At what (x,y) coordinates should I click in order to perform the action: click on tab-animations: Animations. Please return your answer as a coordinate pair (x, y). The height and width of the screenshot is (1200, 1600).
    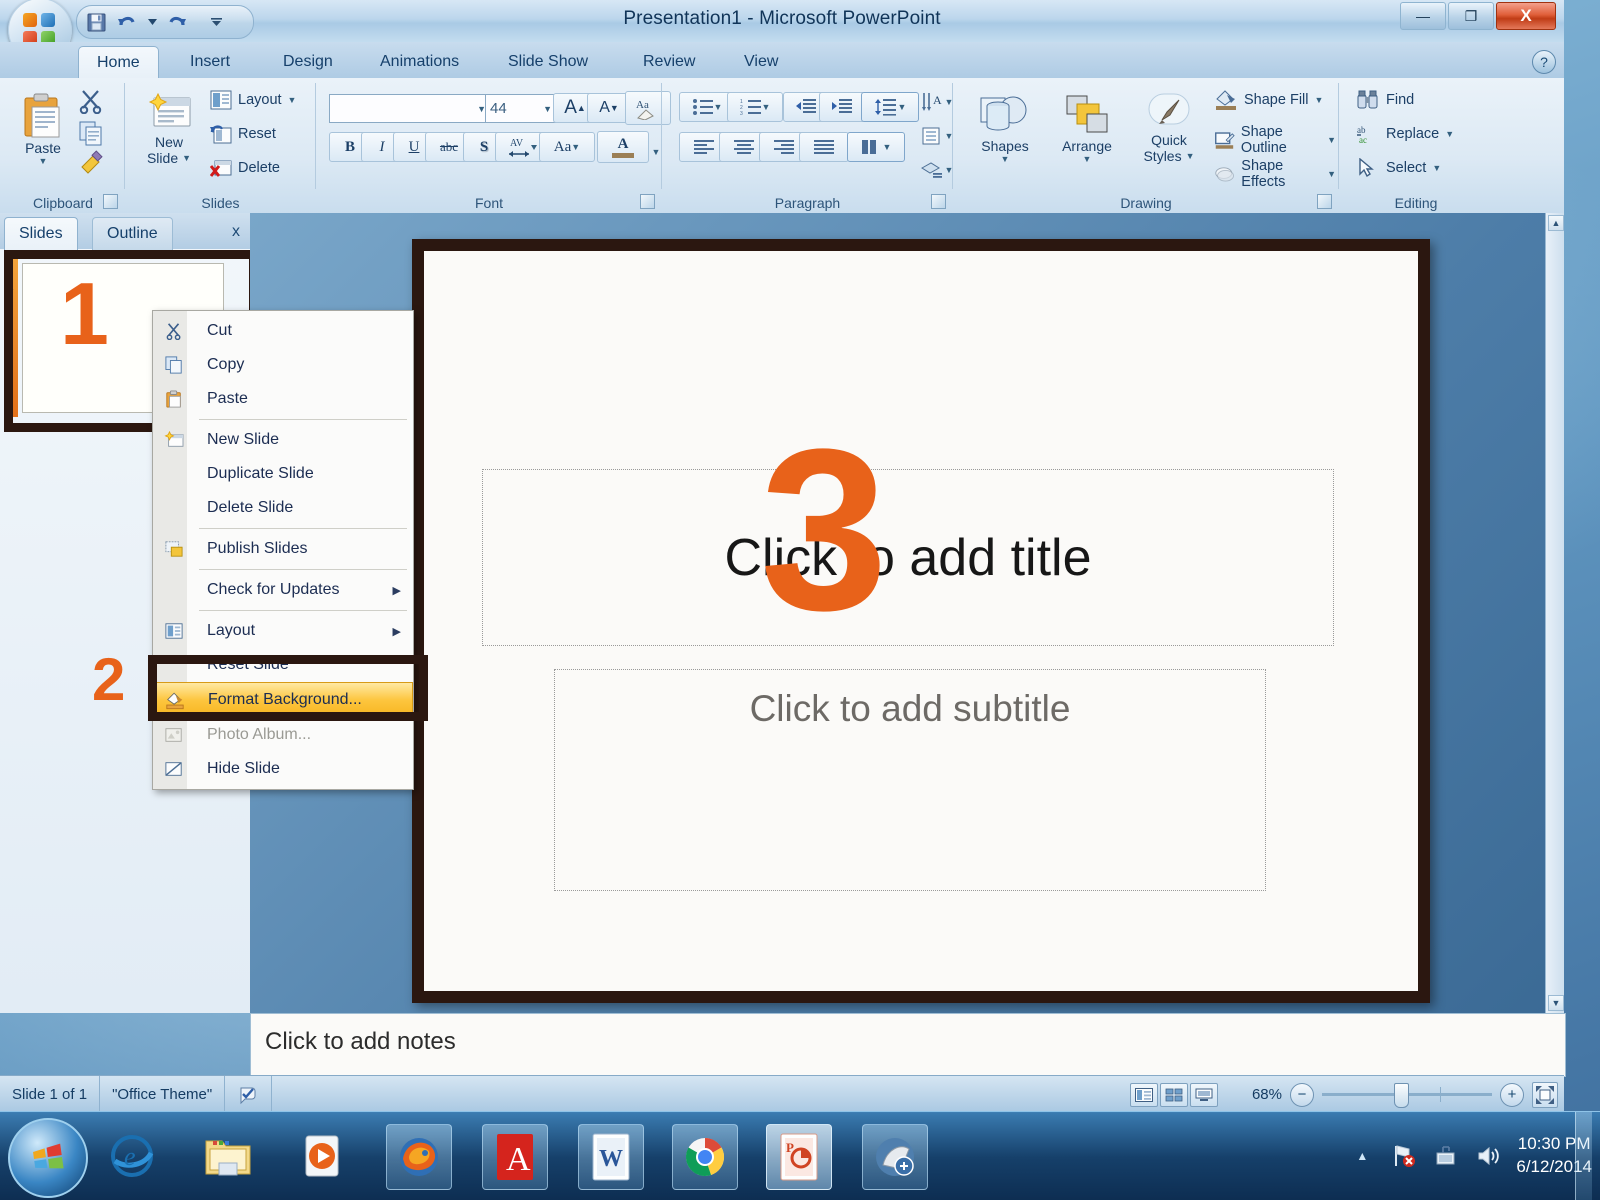
    Looking at the image, I should click on (419, 62).